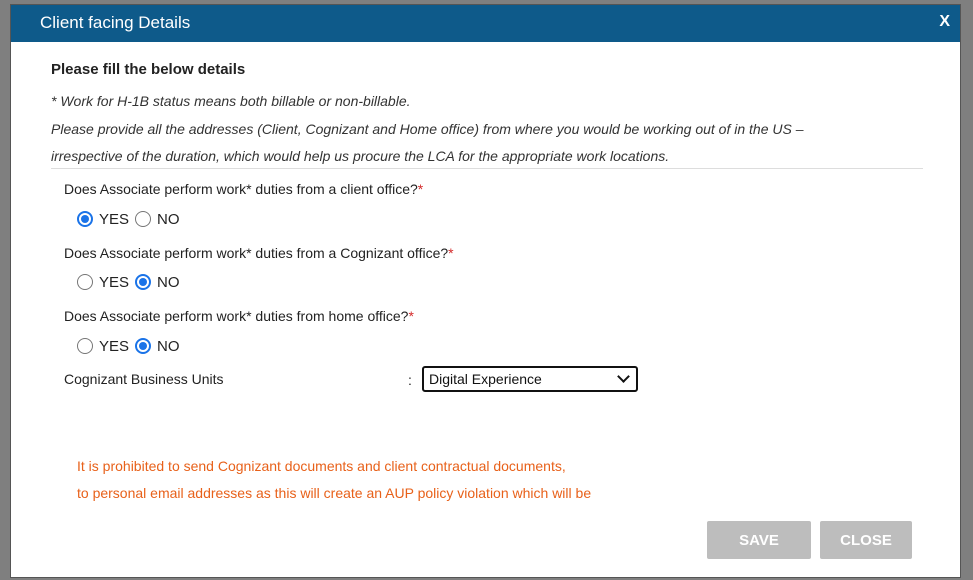 This screenshot has height=580, width=973. What do you see at coordinates (485, 23) in the screenshot?
I see `dialog-titlebar: Client facing Details X` at bounding box center [485, 23].